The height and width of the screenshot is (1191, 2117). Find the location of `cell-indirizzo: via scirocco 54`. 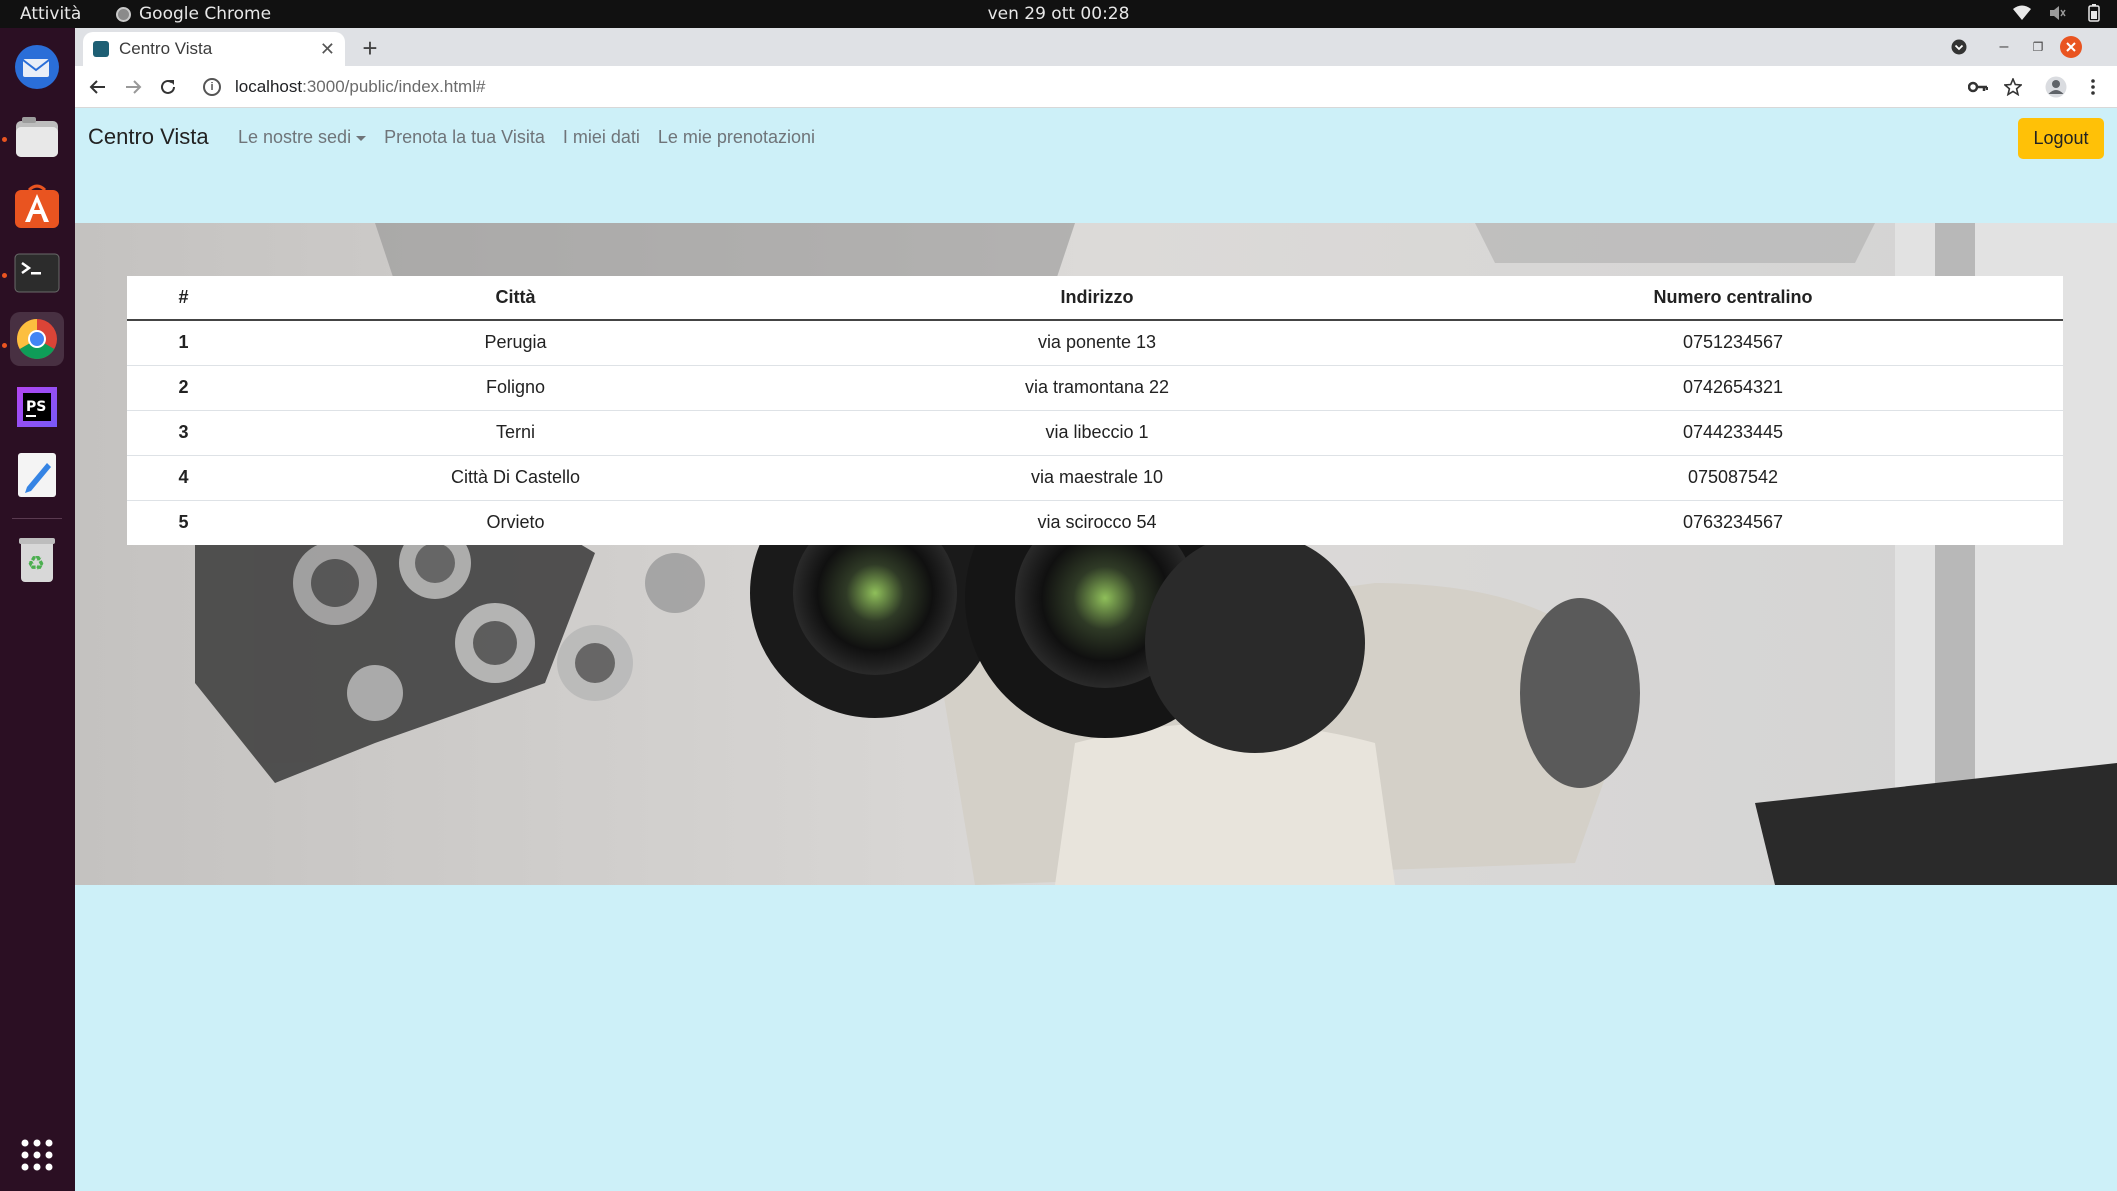

cell-indirizzo: via scirocco 54 is located at coordinates (1097, 522).